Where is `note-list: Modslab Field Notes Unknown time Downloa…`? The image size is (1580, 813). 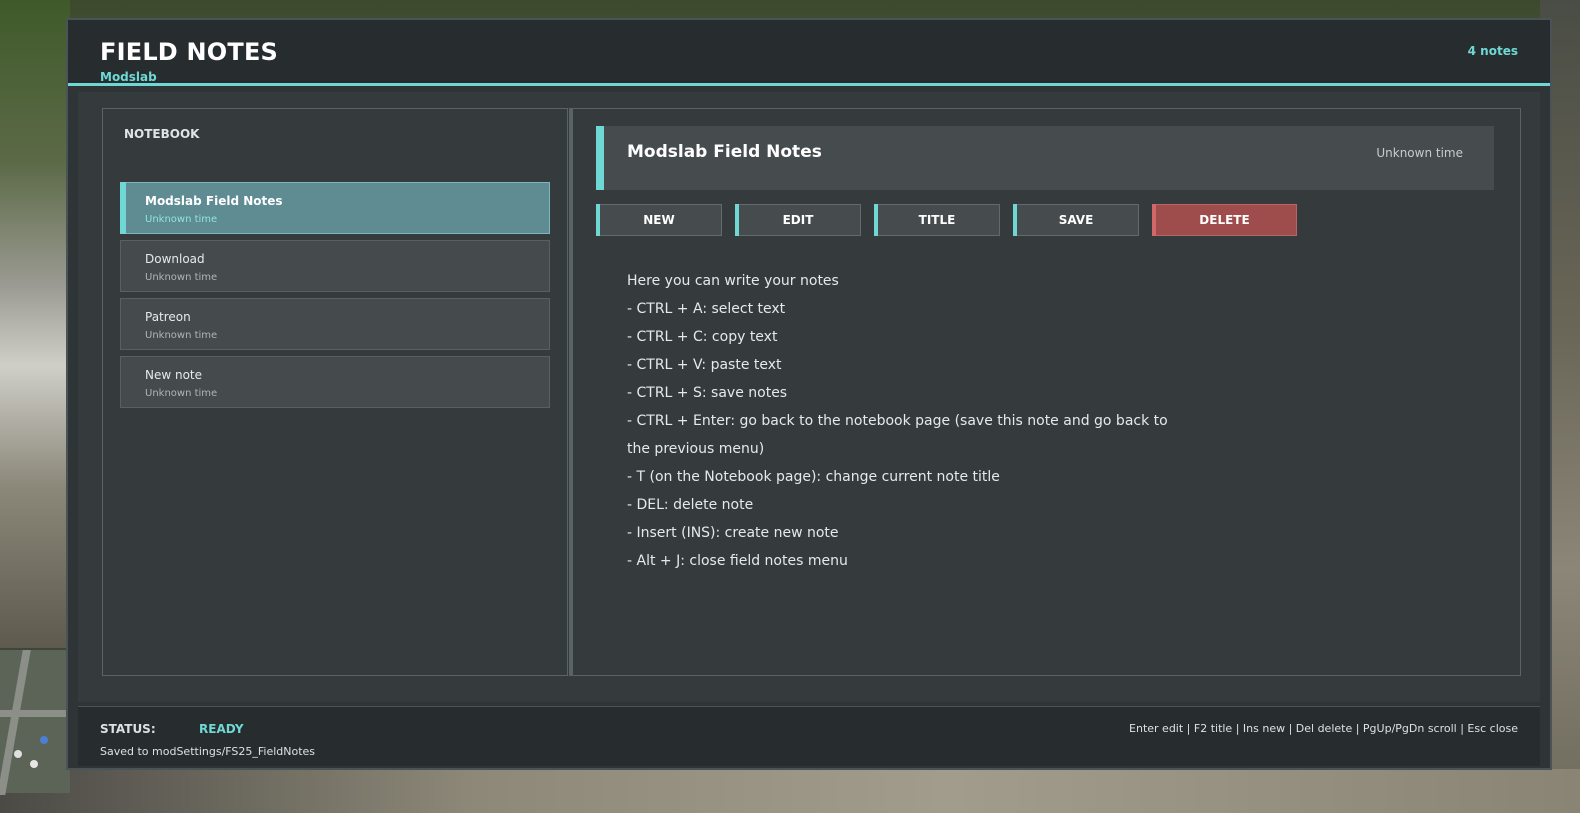 note-list: Modslab Field Notes Unknown time Downloa… is located at coordinates (335, 298).